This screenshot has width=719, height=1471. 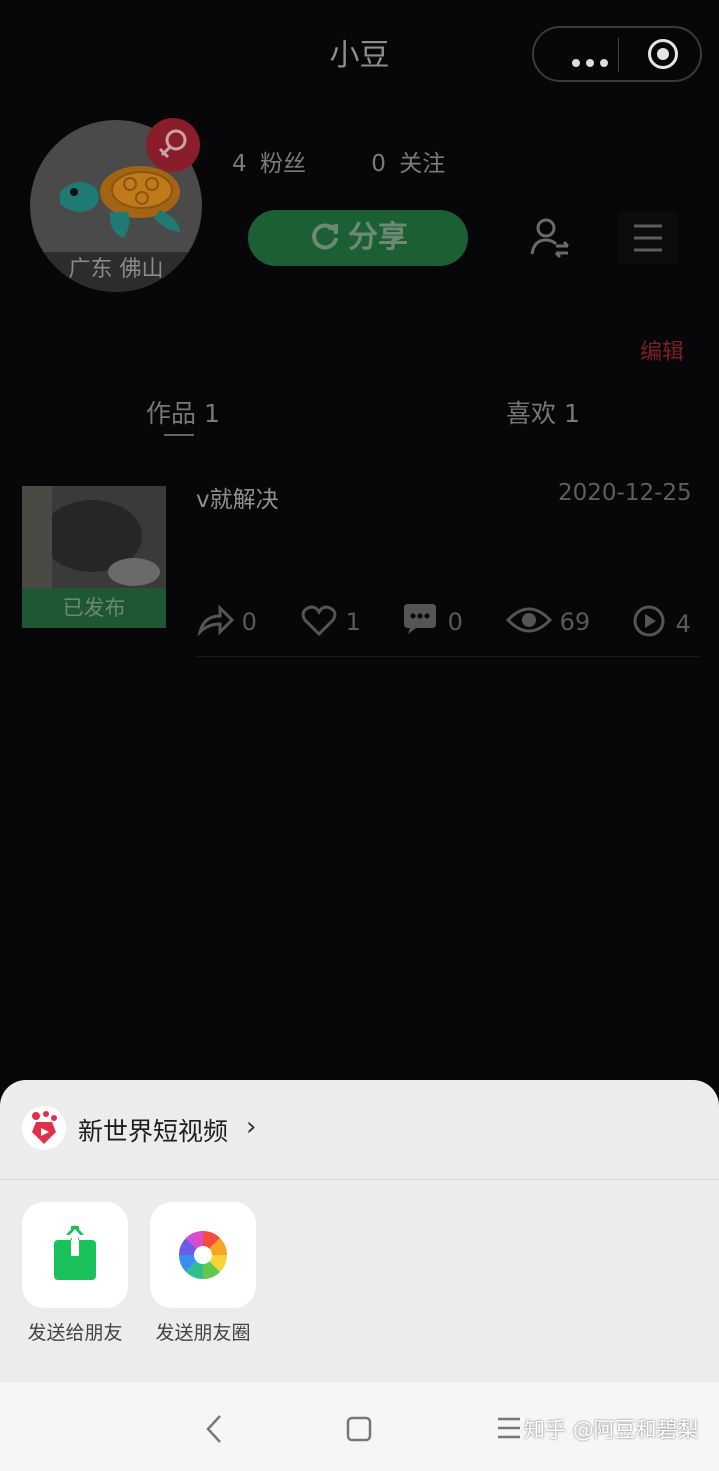 What do you see at coordinates (543, 412) in the screenshot?
I see `tab-likes: 喜欢 1` at bounding box center [543, 412].